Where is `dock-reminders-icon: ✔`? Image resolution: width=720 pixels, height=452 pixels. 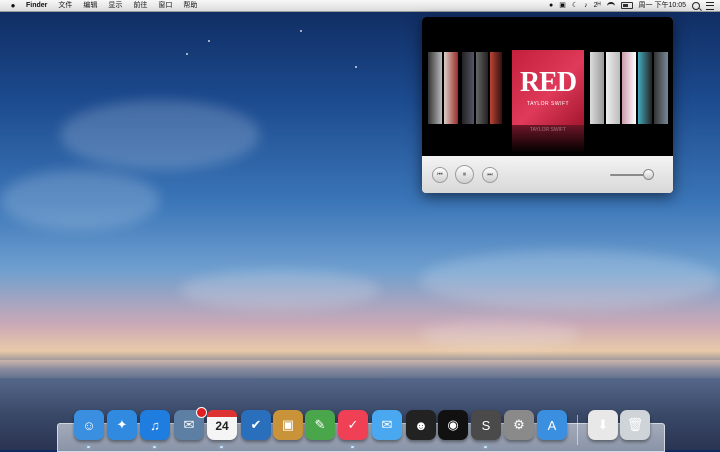
dock-reminders-icon: ✔ is located at coordinates (256, 425).